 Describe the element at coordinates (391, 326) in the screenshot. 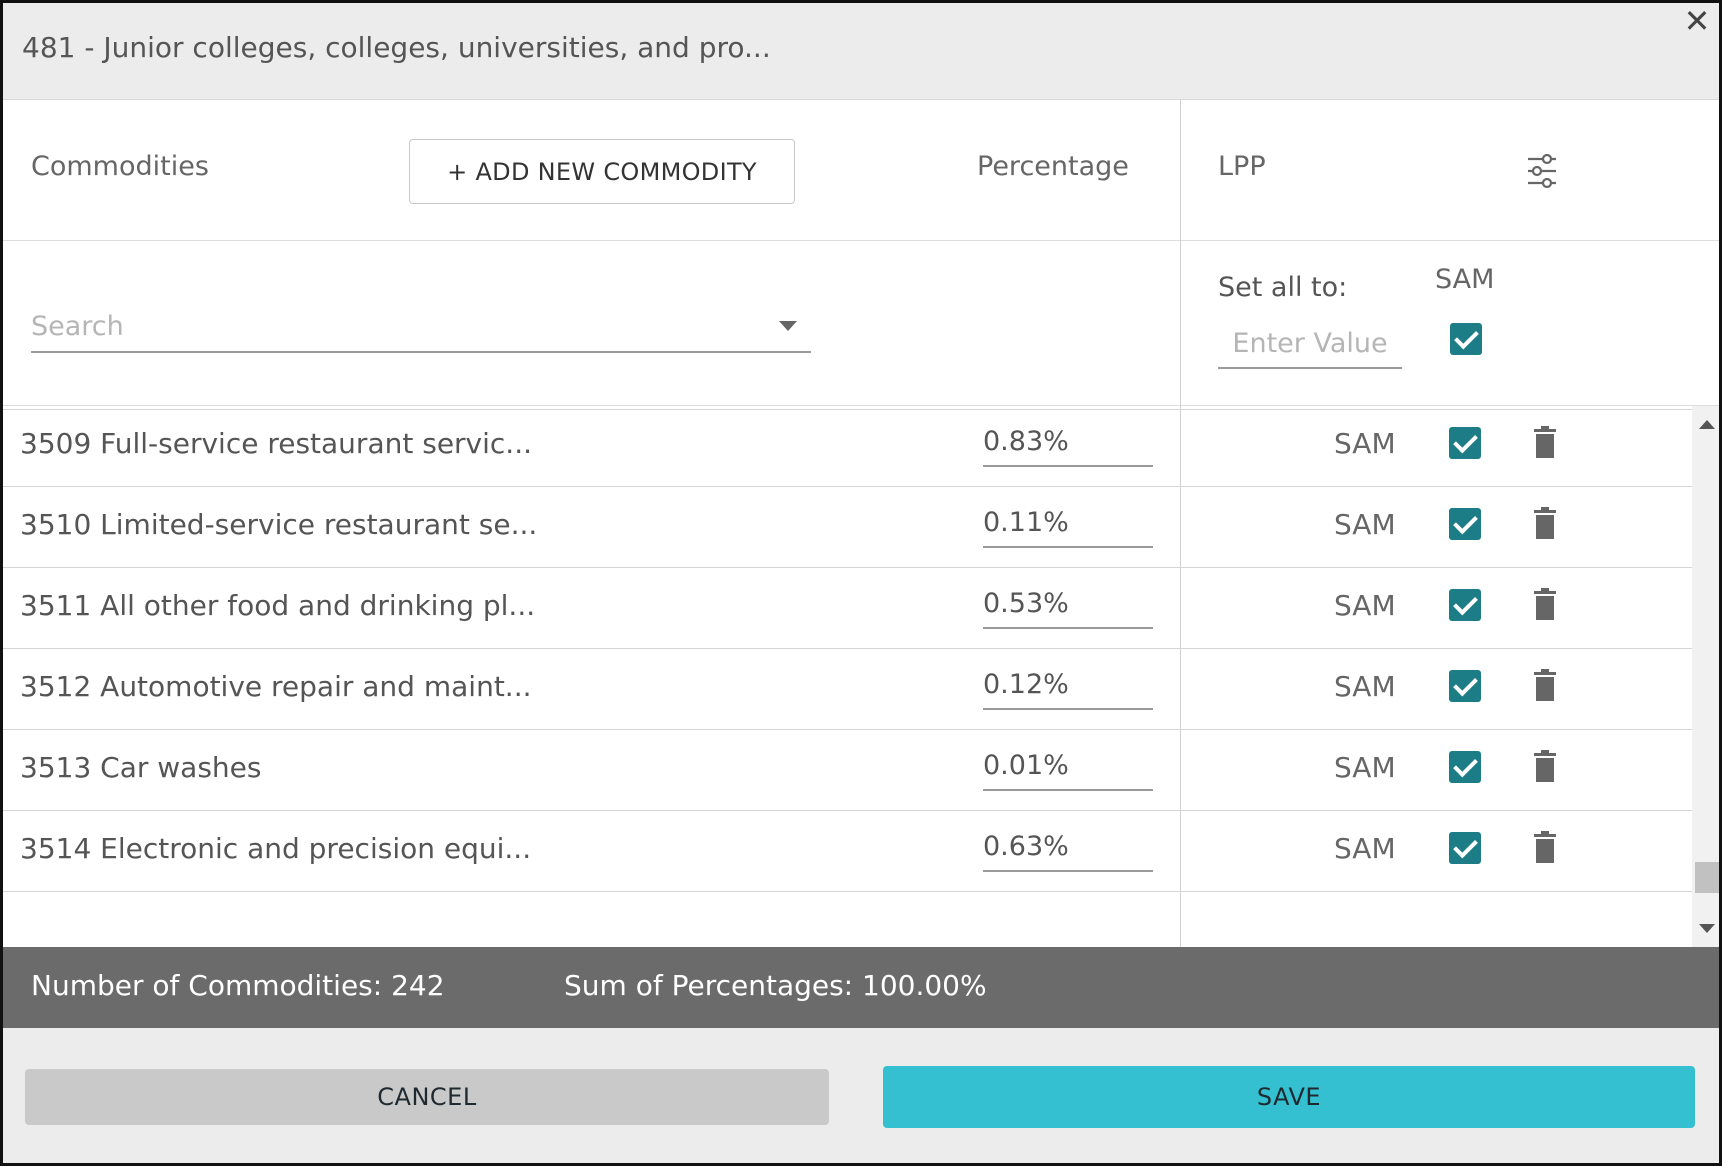

I see `search-input` at that location.